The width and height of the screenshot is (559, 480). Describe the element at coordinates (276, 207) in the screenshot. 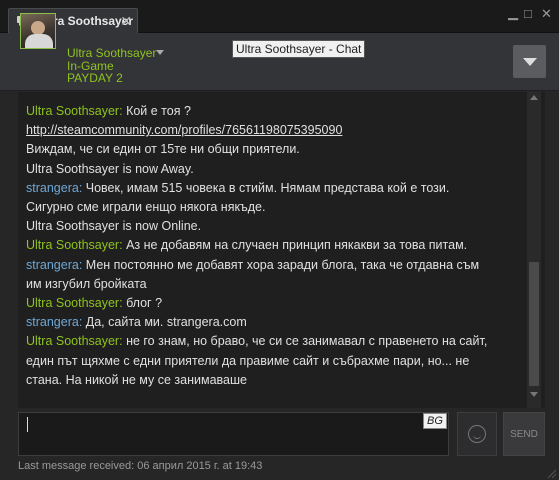

I see `chat-message: Сигурно сме играли енщо някога някъде.` at that location.